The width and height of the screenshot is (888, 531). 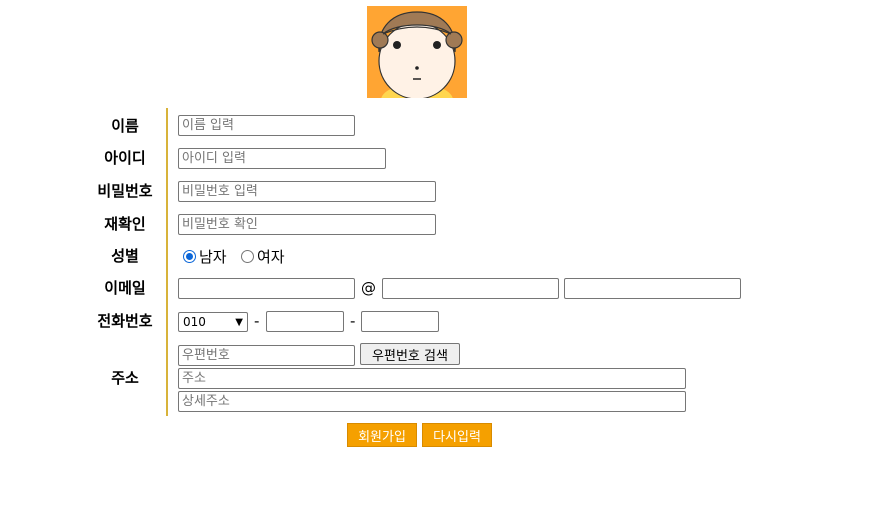 I want to click on phone-middle-input, so click(x=305, y=321).